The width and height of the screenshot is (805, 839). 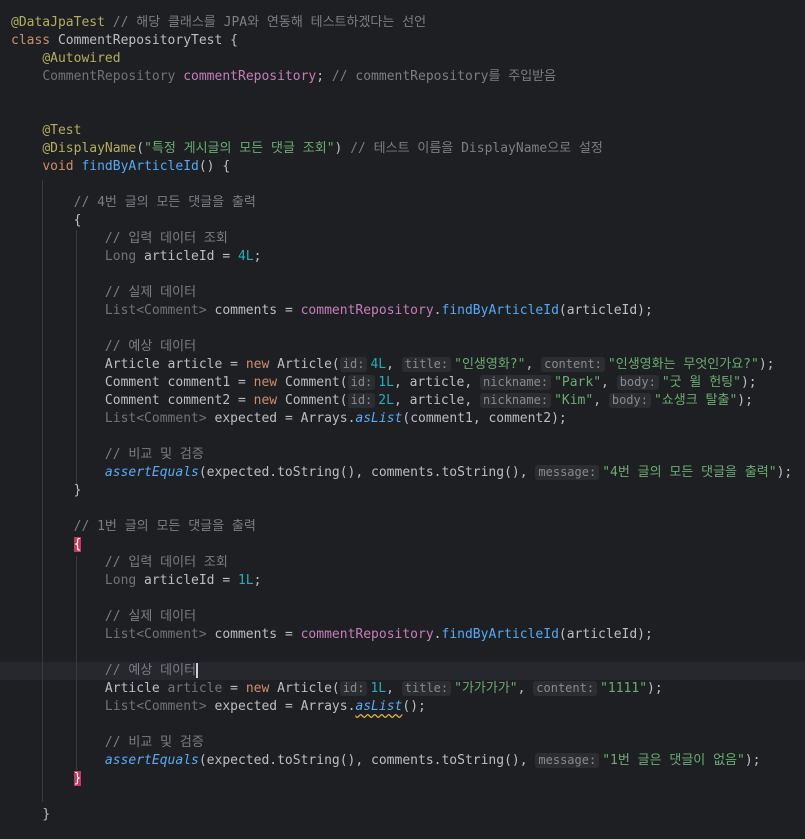 I want to click on code-line: class CommentRepositoryTest {, so click(x=124, y=41).